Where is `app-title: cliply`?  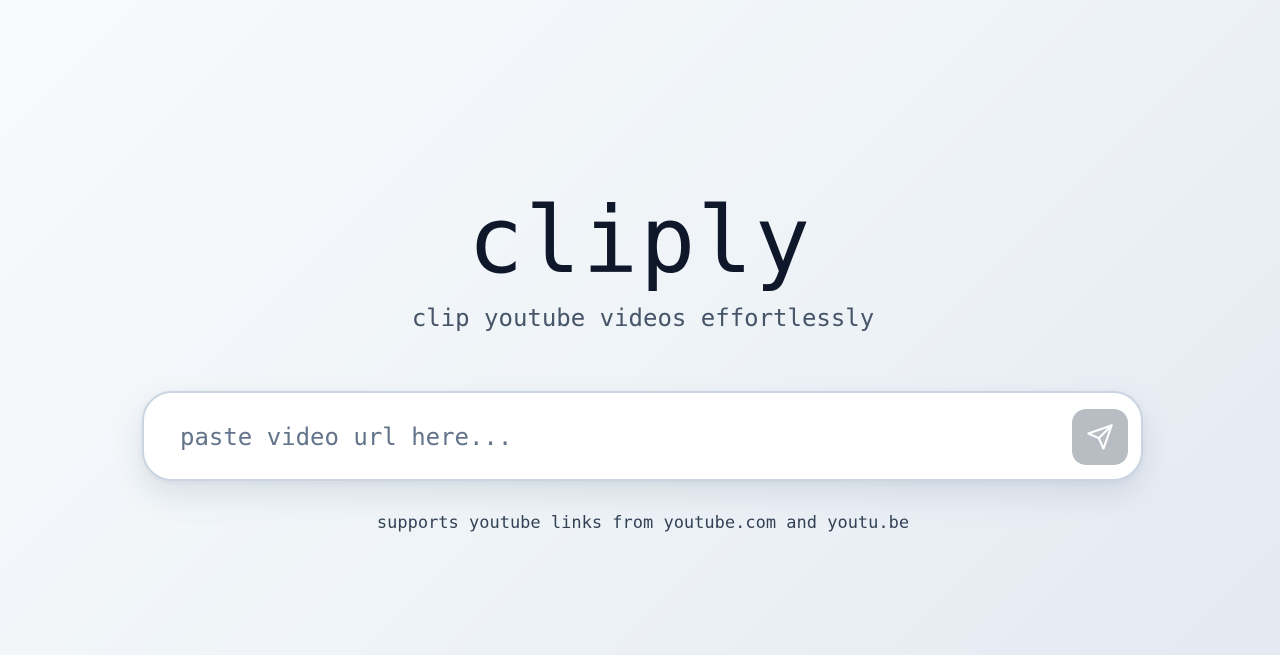
app-title: cliply is located at coordinates (640, 240).